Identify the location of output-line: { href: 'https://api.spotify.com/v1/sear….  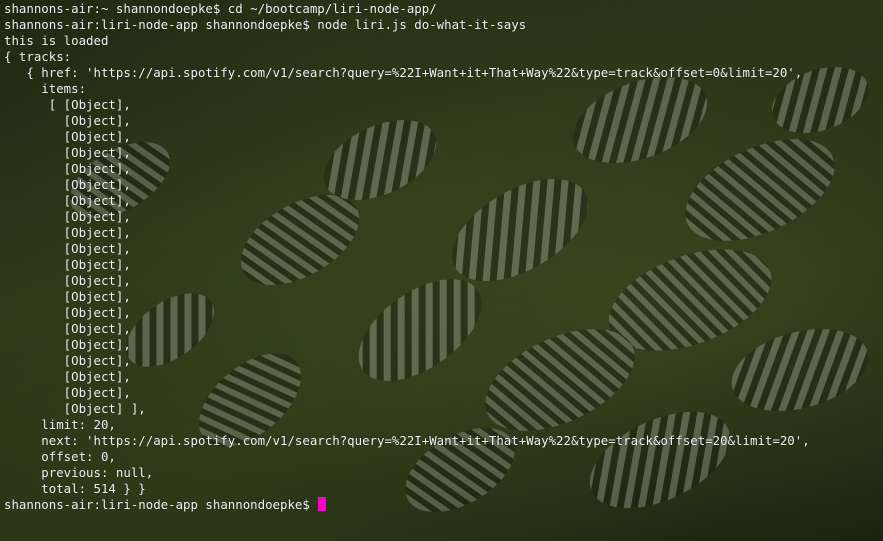
(403, 72).